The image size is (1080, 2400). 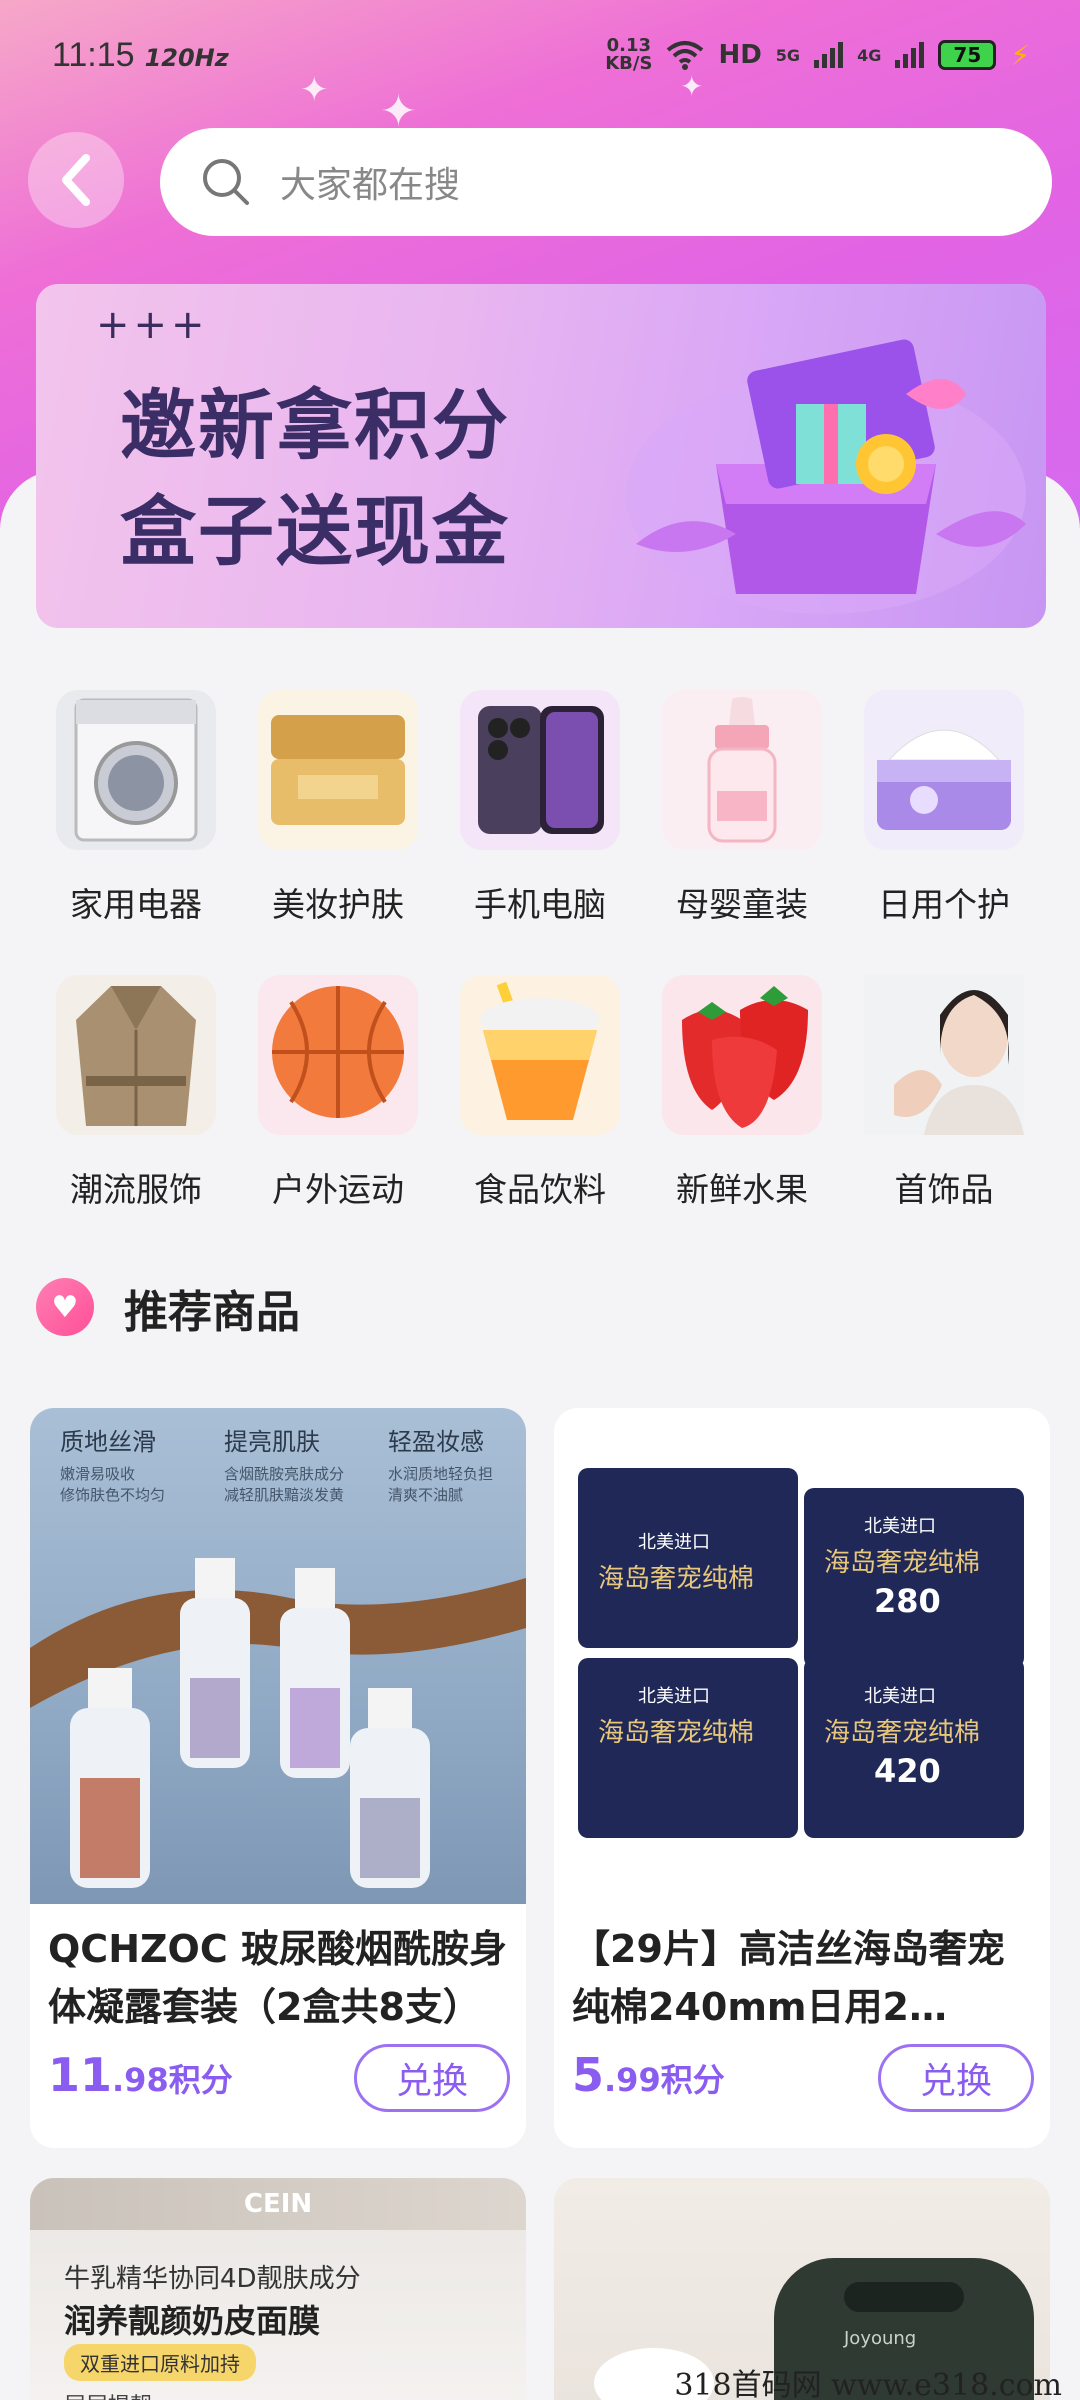 I want to click on category-jewelry: 首饰品, so click(x=944, y=1093).